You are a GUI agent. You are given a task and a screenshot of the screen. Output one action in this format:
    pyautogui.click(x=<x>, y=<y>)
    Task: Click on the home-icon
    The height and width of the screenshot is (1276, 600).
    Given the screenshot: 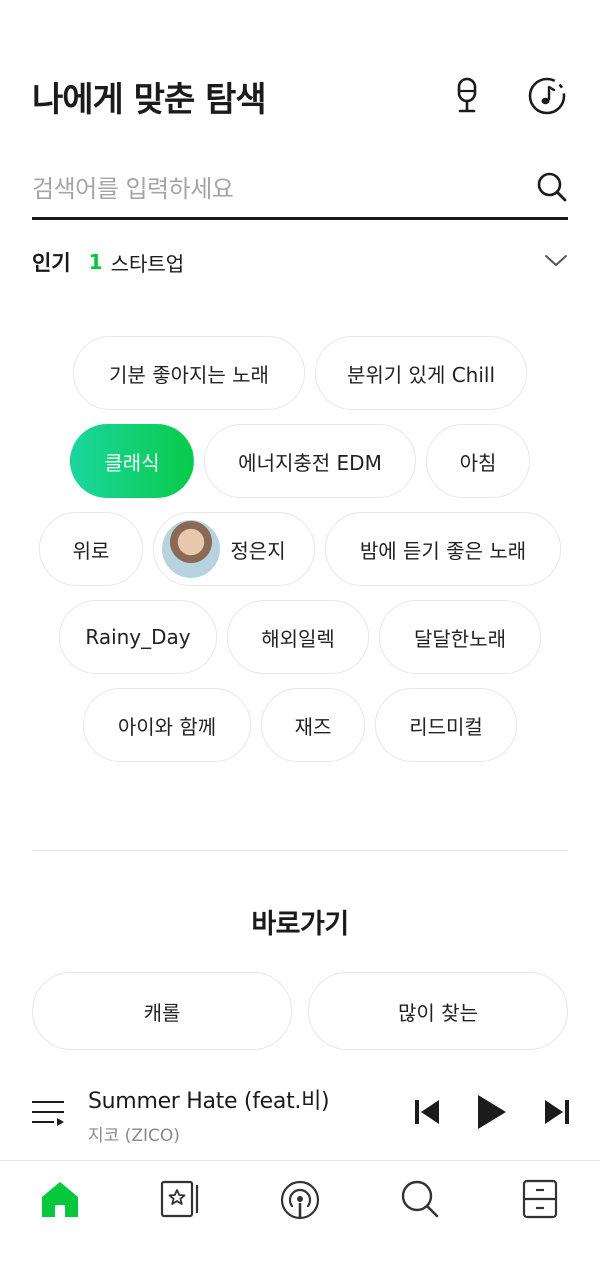 What is the action you would take?
    pyautogui.click(x=60, y=1201)
    